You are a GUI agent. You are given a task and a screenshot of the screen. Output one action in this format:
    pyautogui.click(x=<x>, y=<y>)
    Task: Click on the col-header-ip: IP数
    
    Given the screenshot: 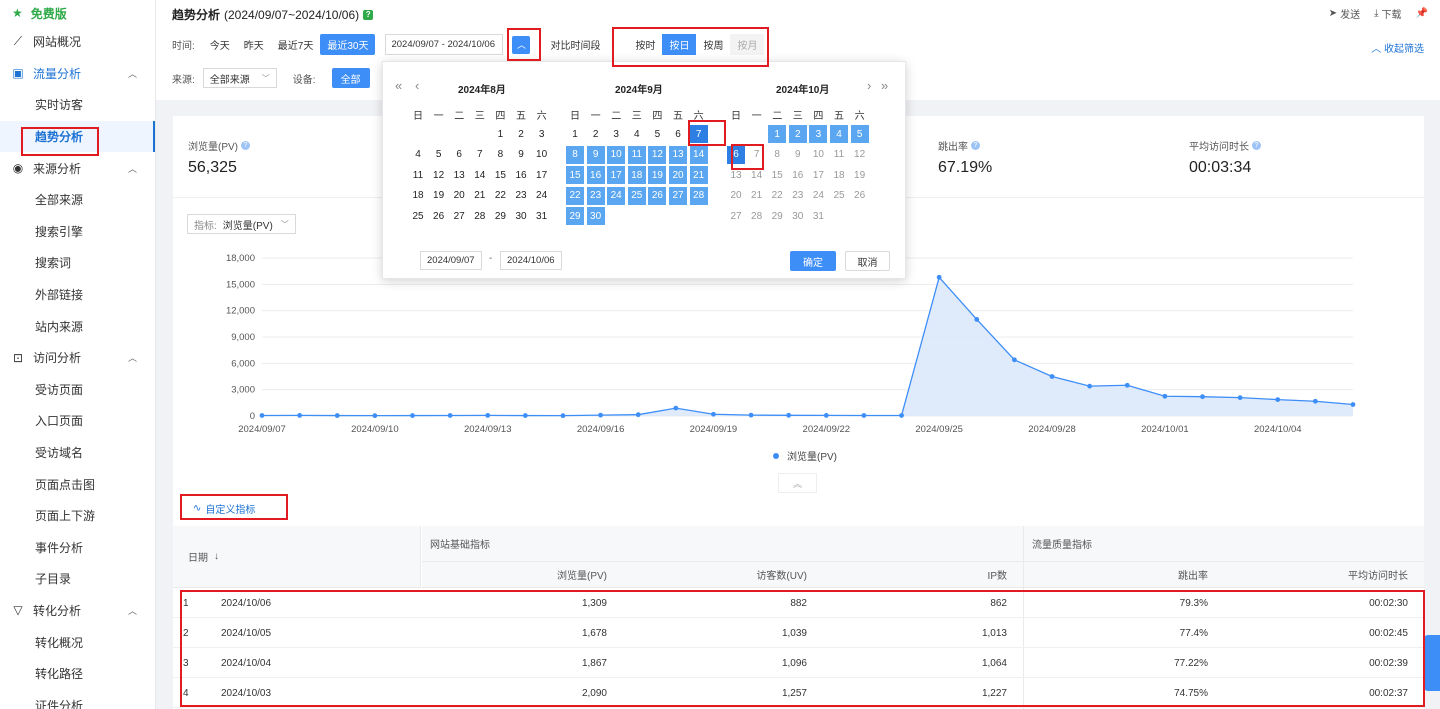 What is the action you would take?
    pyautogui.click(x=923, y=575)
    